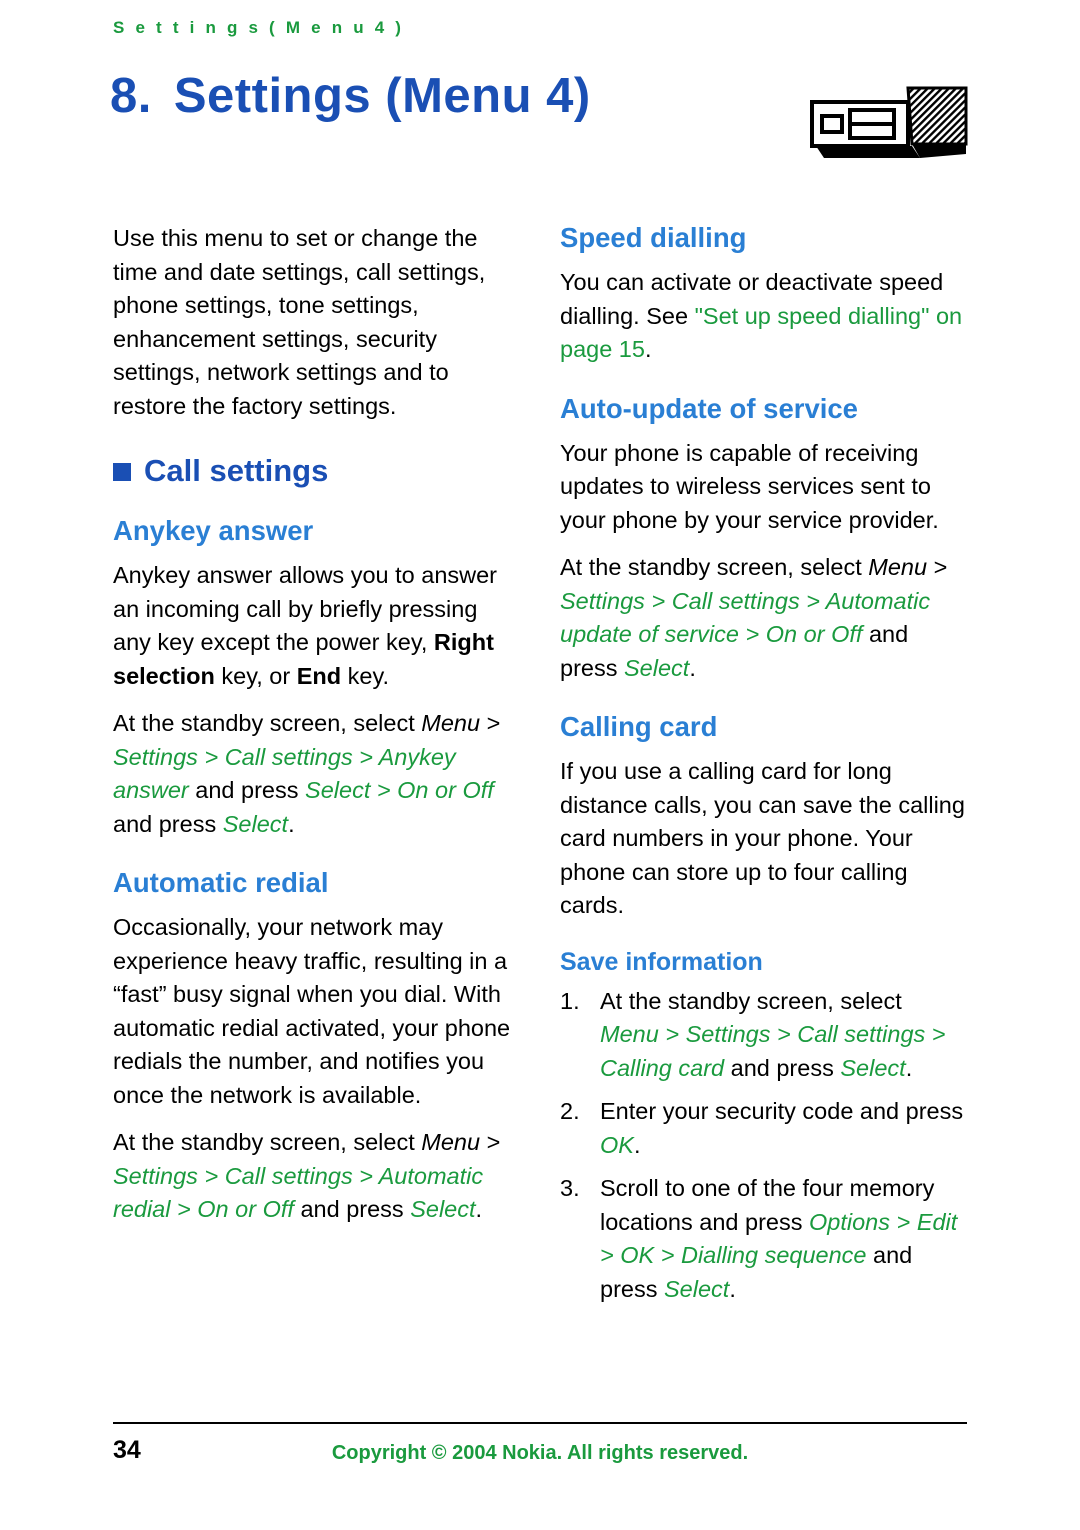 Image resolution: width=1080 pixels, height=1530 pixels. What do you see at coordinates (937, 567) in the screenshot?
I see `autoupdate-path-sep-1: >` at bounding box center [937, 567].